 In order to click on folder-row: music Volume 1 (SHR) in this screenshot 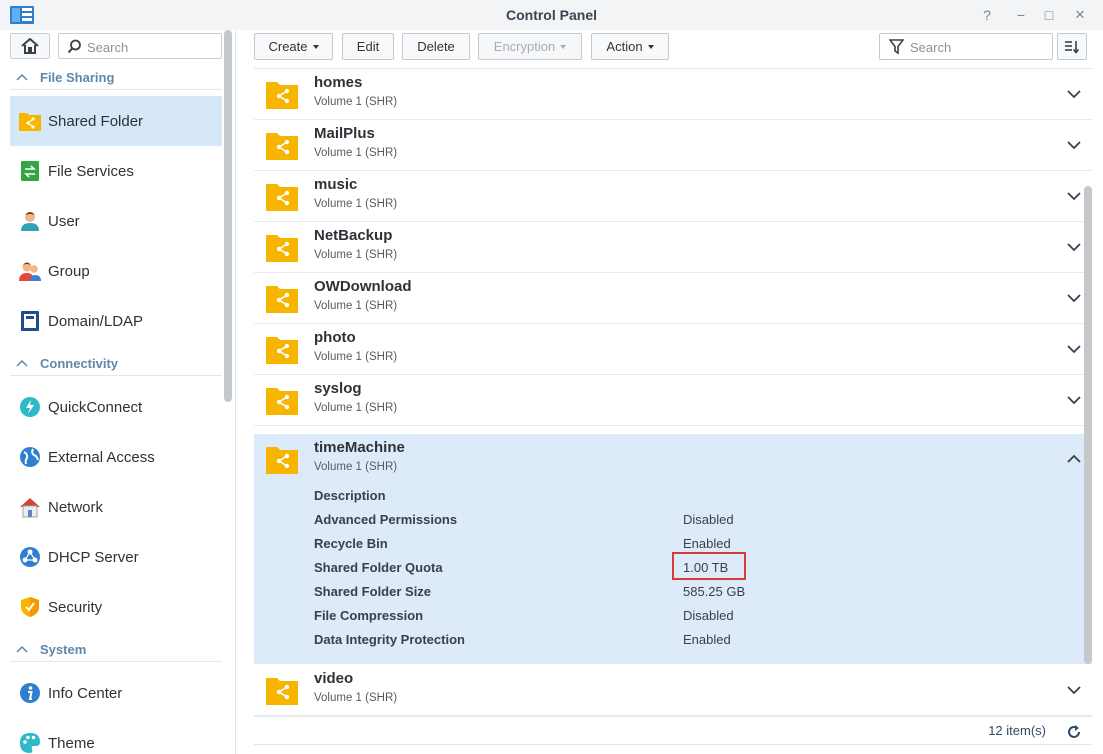, I will do `click(673, 196)`.